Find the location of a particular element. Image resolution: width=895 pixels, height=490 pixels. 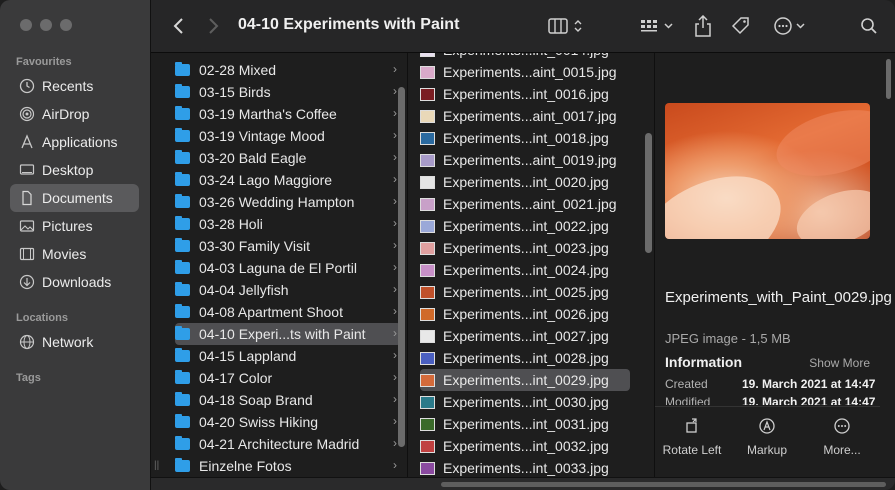

folder-row: 03-28 Holi › is located at coordinates (288, 224).